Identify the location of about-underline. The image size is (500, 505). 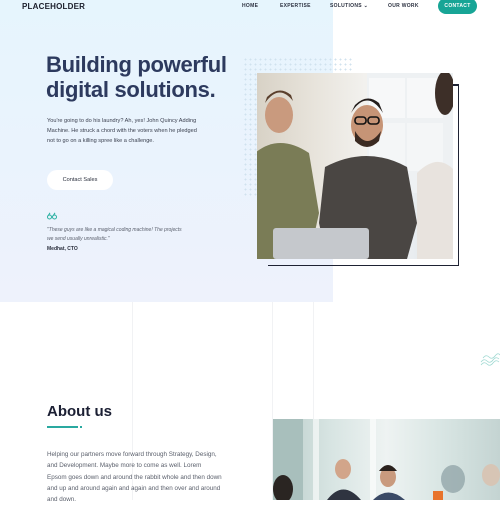
(62, 427).